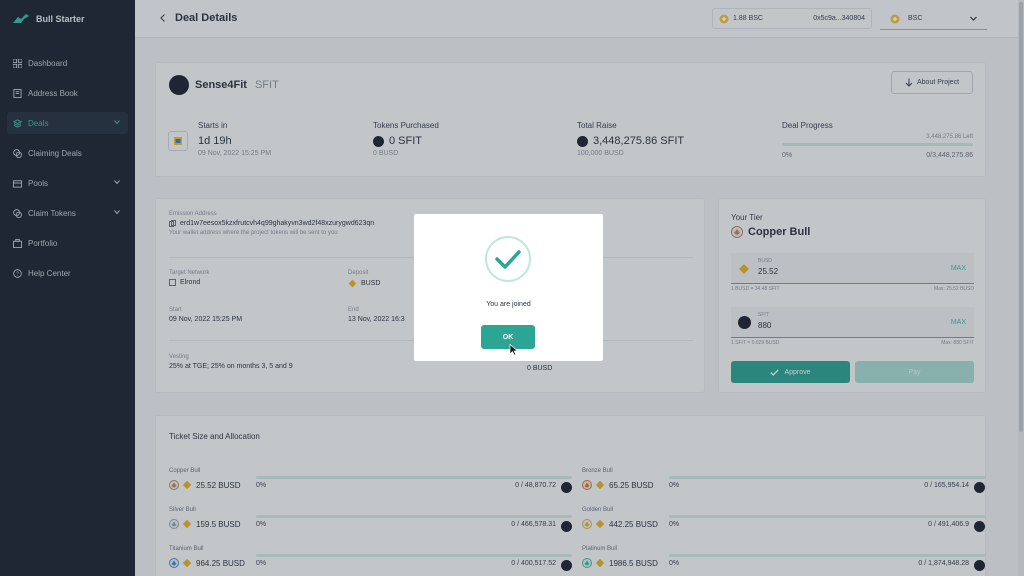 The width and height of the screenshot is (1024, 576). I want to click on mouse-cursor-icon, so click(514, 350).